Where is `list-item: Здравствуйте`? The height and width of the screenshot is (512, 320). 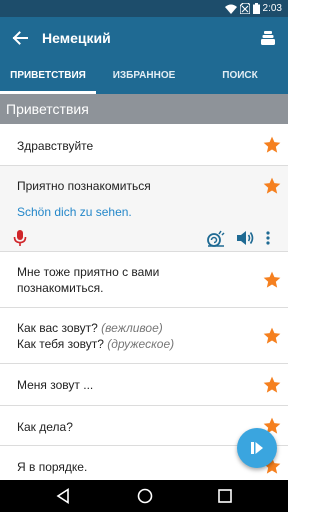 list-item: Здравствуйте is located at coordinates (144, 145).